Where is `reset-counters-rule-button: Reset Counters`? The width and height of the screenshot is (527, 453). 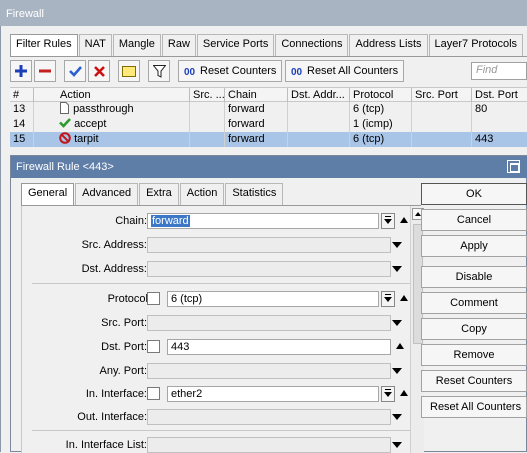
reset-counters-rule-button: Reset Counters is located at coordinates (474, 381).